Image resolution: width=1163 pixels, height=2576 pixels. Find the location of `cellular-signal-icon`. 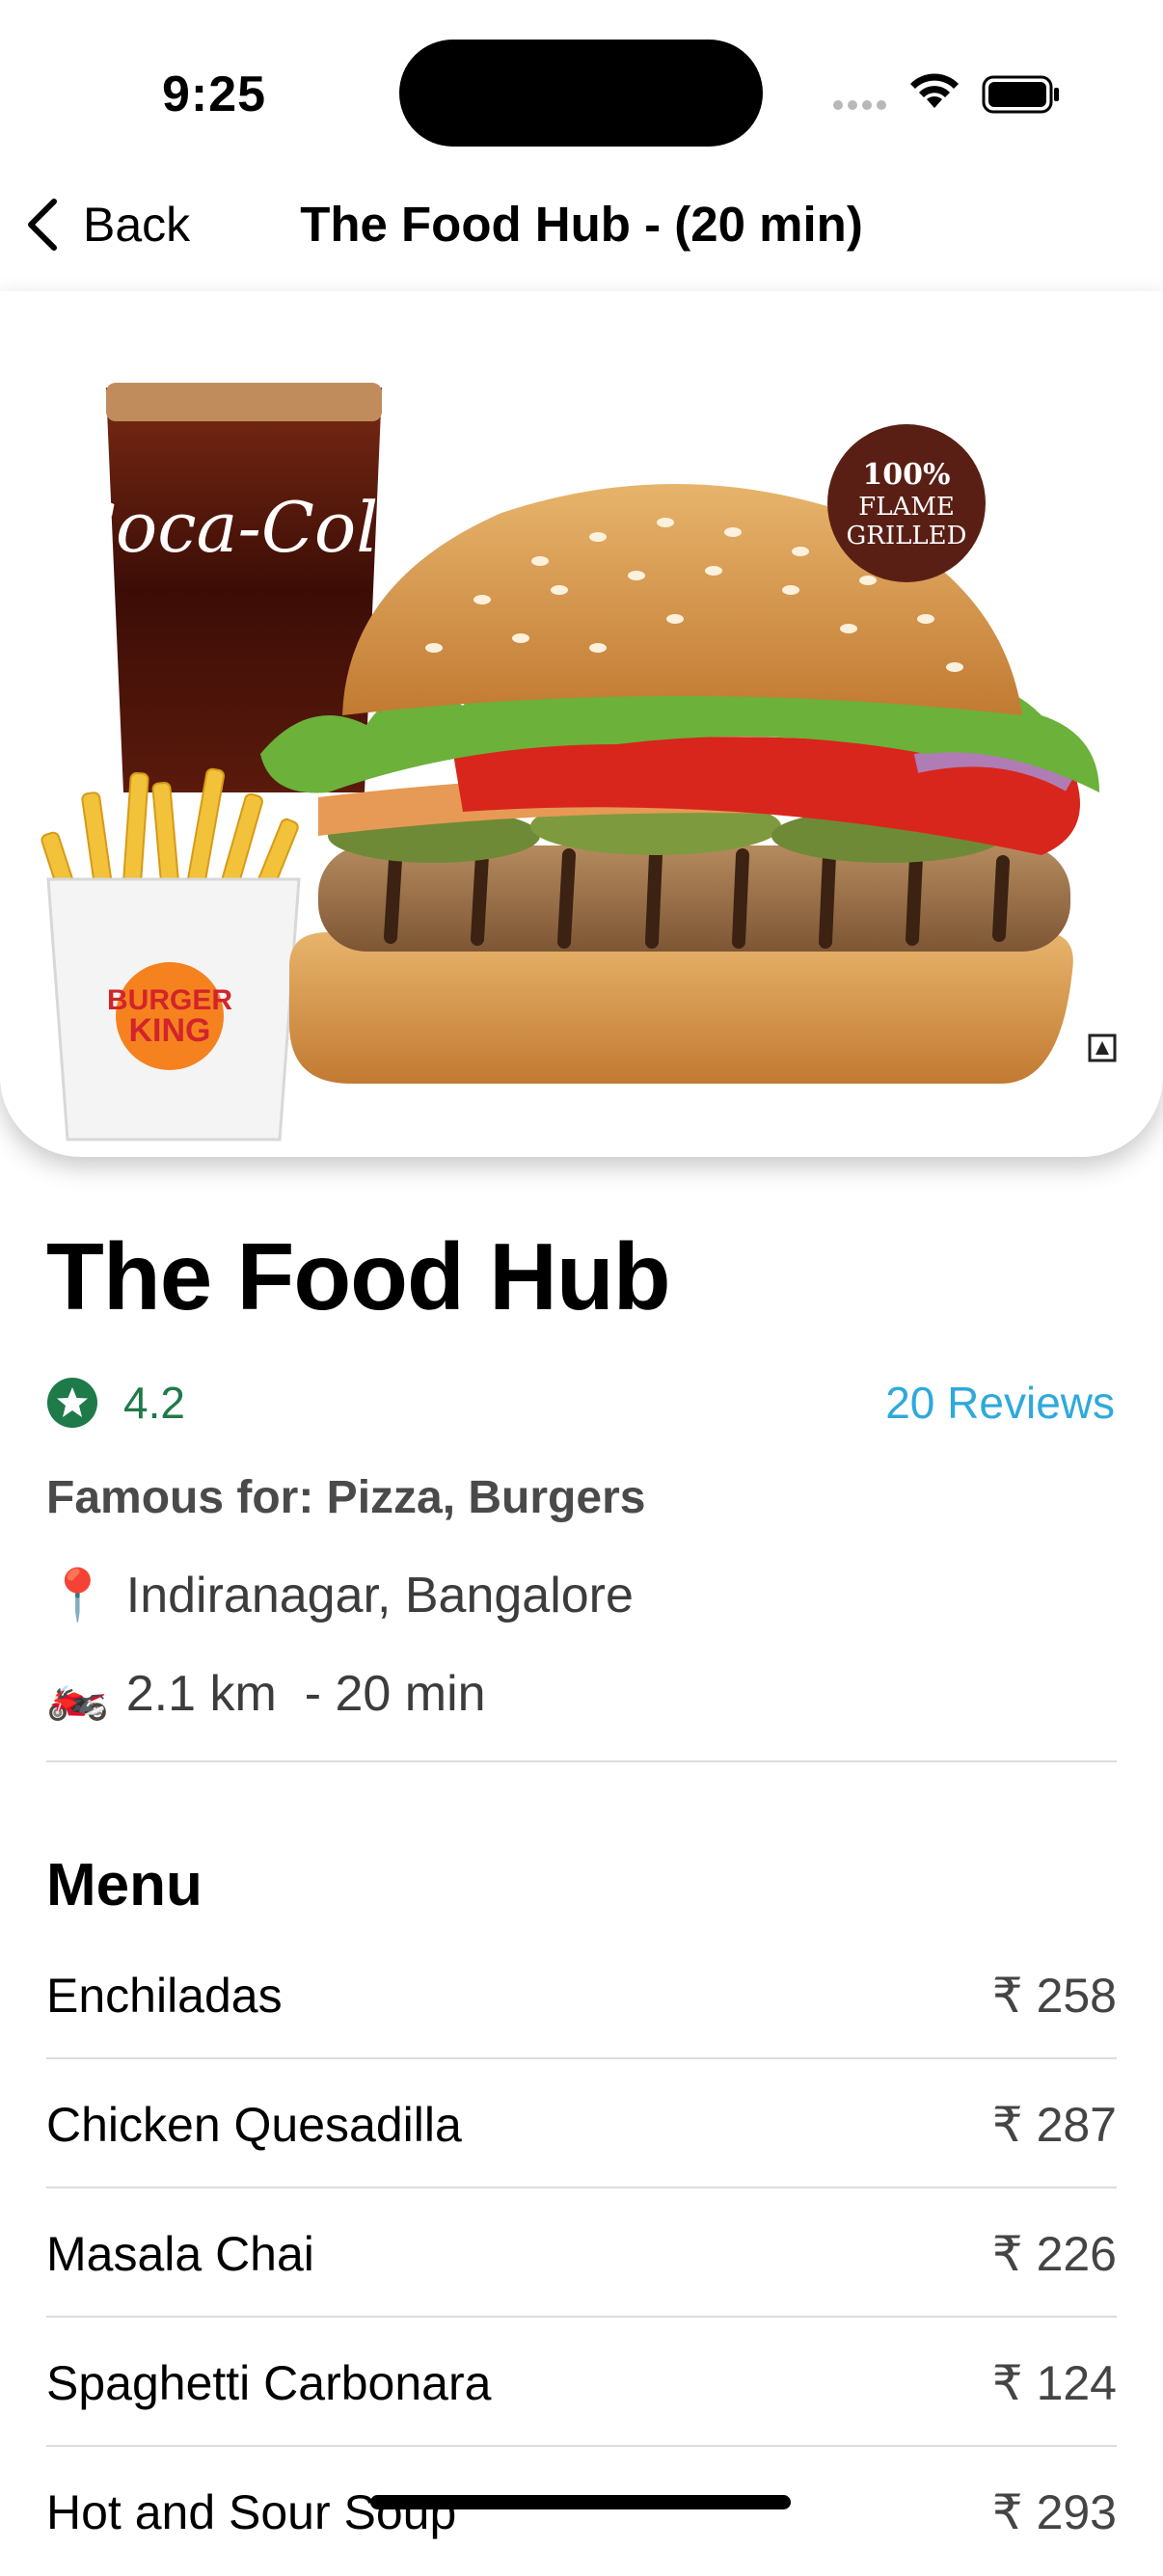

cellular-signal-icon is located at coordinates (862, 106).